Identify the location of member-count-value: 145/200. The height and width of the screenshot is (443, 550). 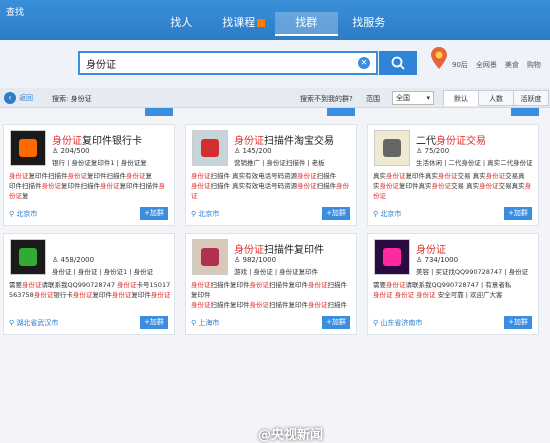
(257, 151).